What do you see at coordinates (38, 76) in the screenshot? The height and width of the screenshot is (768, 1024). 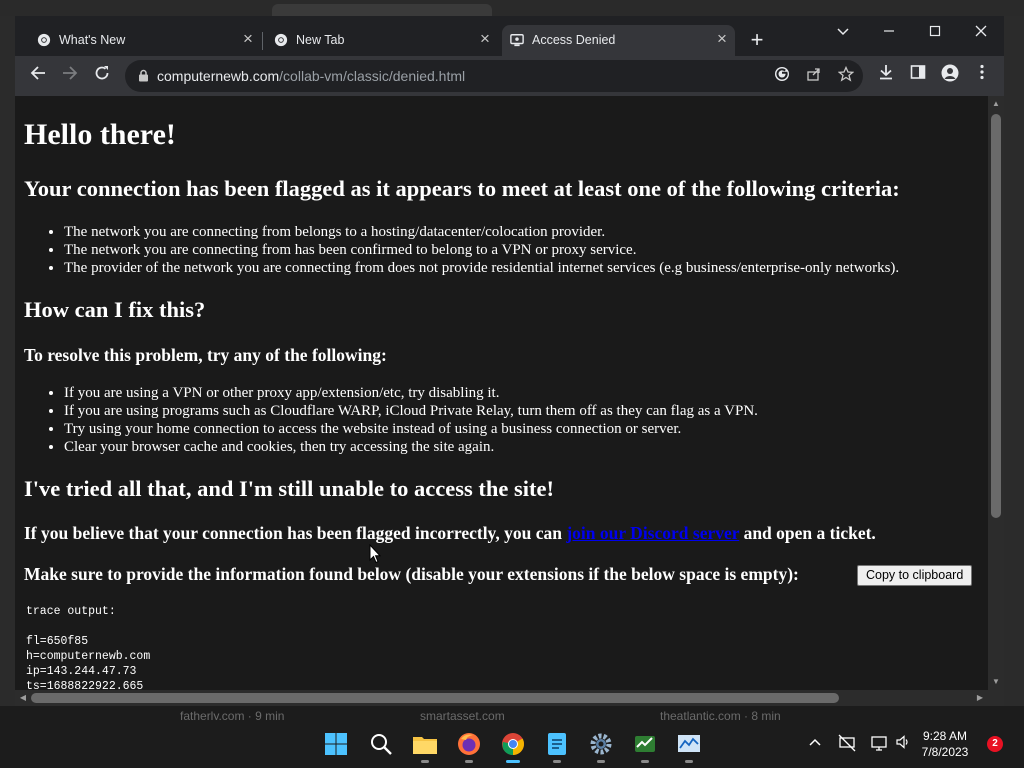 I see `back-button` at bounding box center [38, 76].